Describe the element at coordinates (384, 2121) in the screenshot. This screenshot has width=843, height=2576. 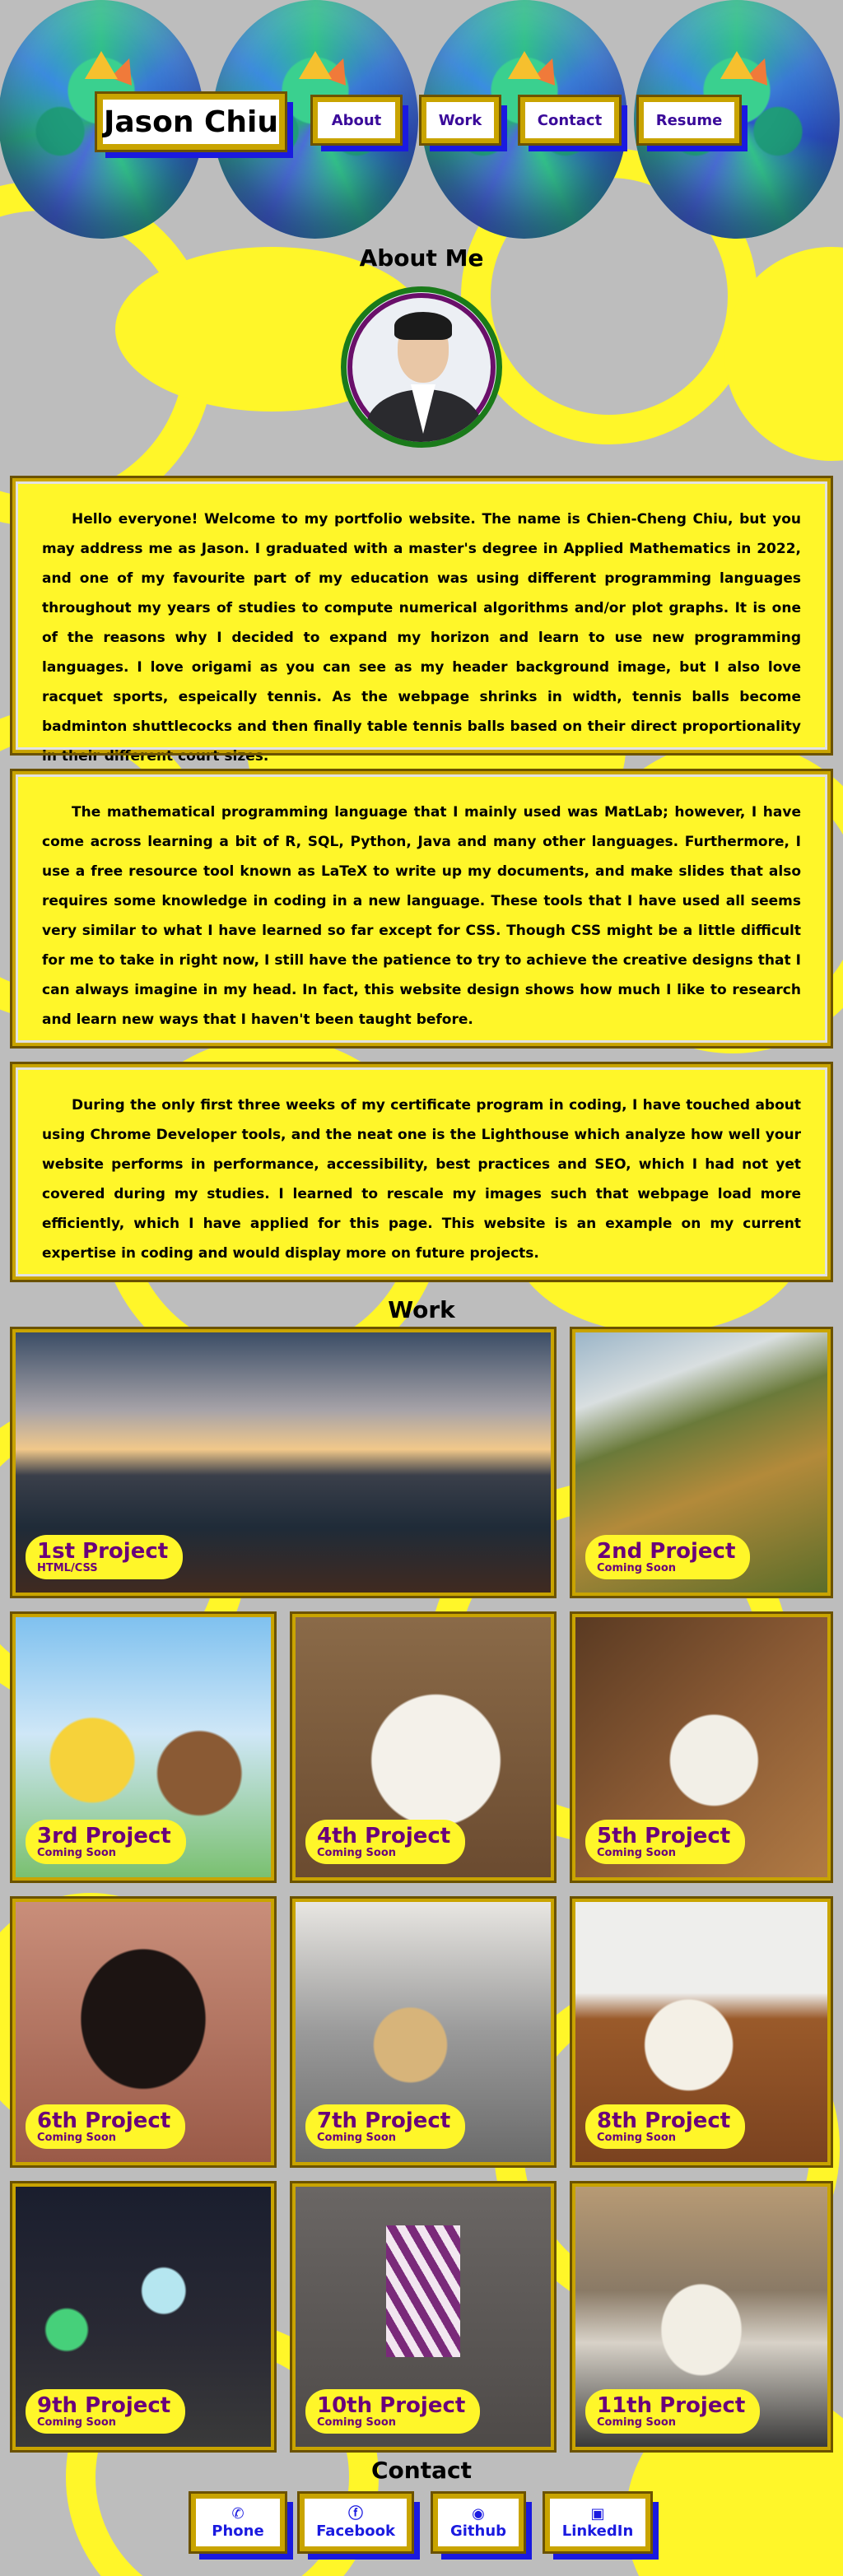
I see `project-title: 7th Project` at that location.